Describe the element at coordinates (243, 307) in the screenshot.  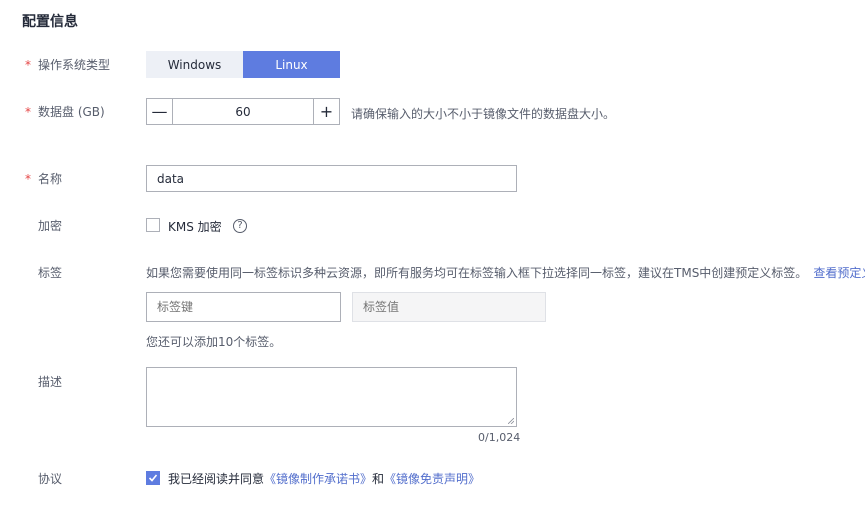
I see `tag-key-input` at that location.